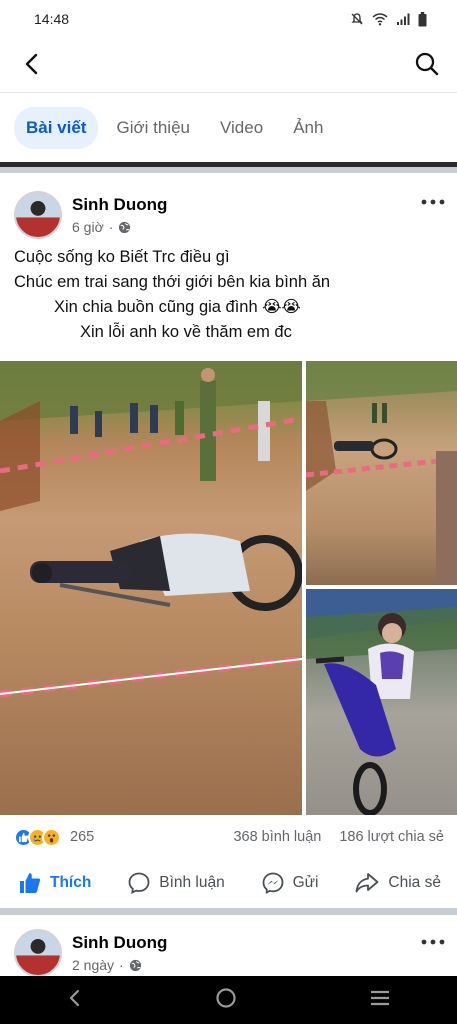 The width and height of the screenshot is (457, 1024). What do you see at coordinates (391, 837) in the screenshot?
I see `share-count: 186 lượt chia sẻ` at bounding box center [391, 837].